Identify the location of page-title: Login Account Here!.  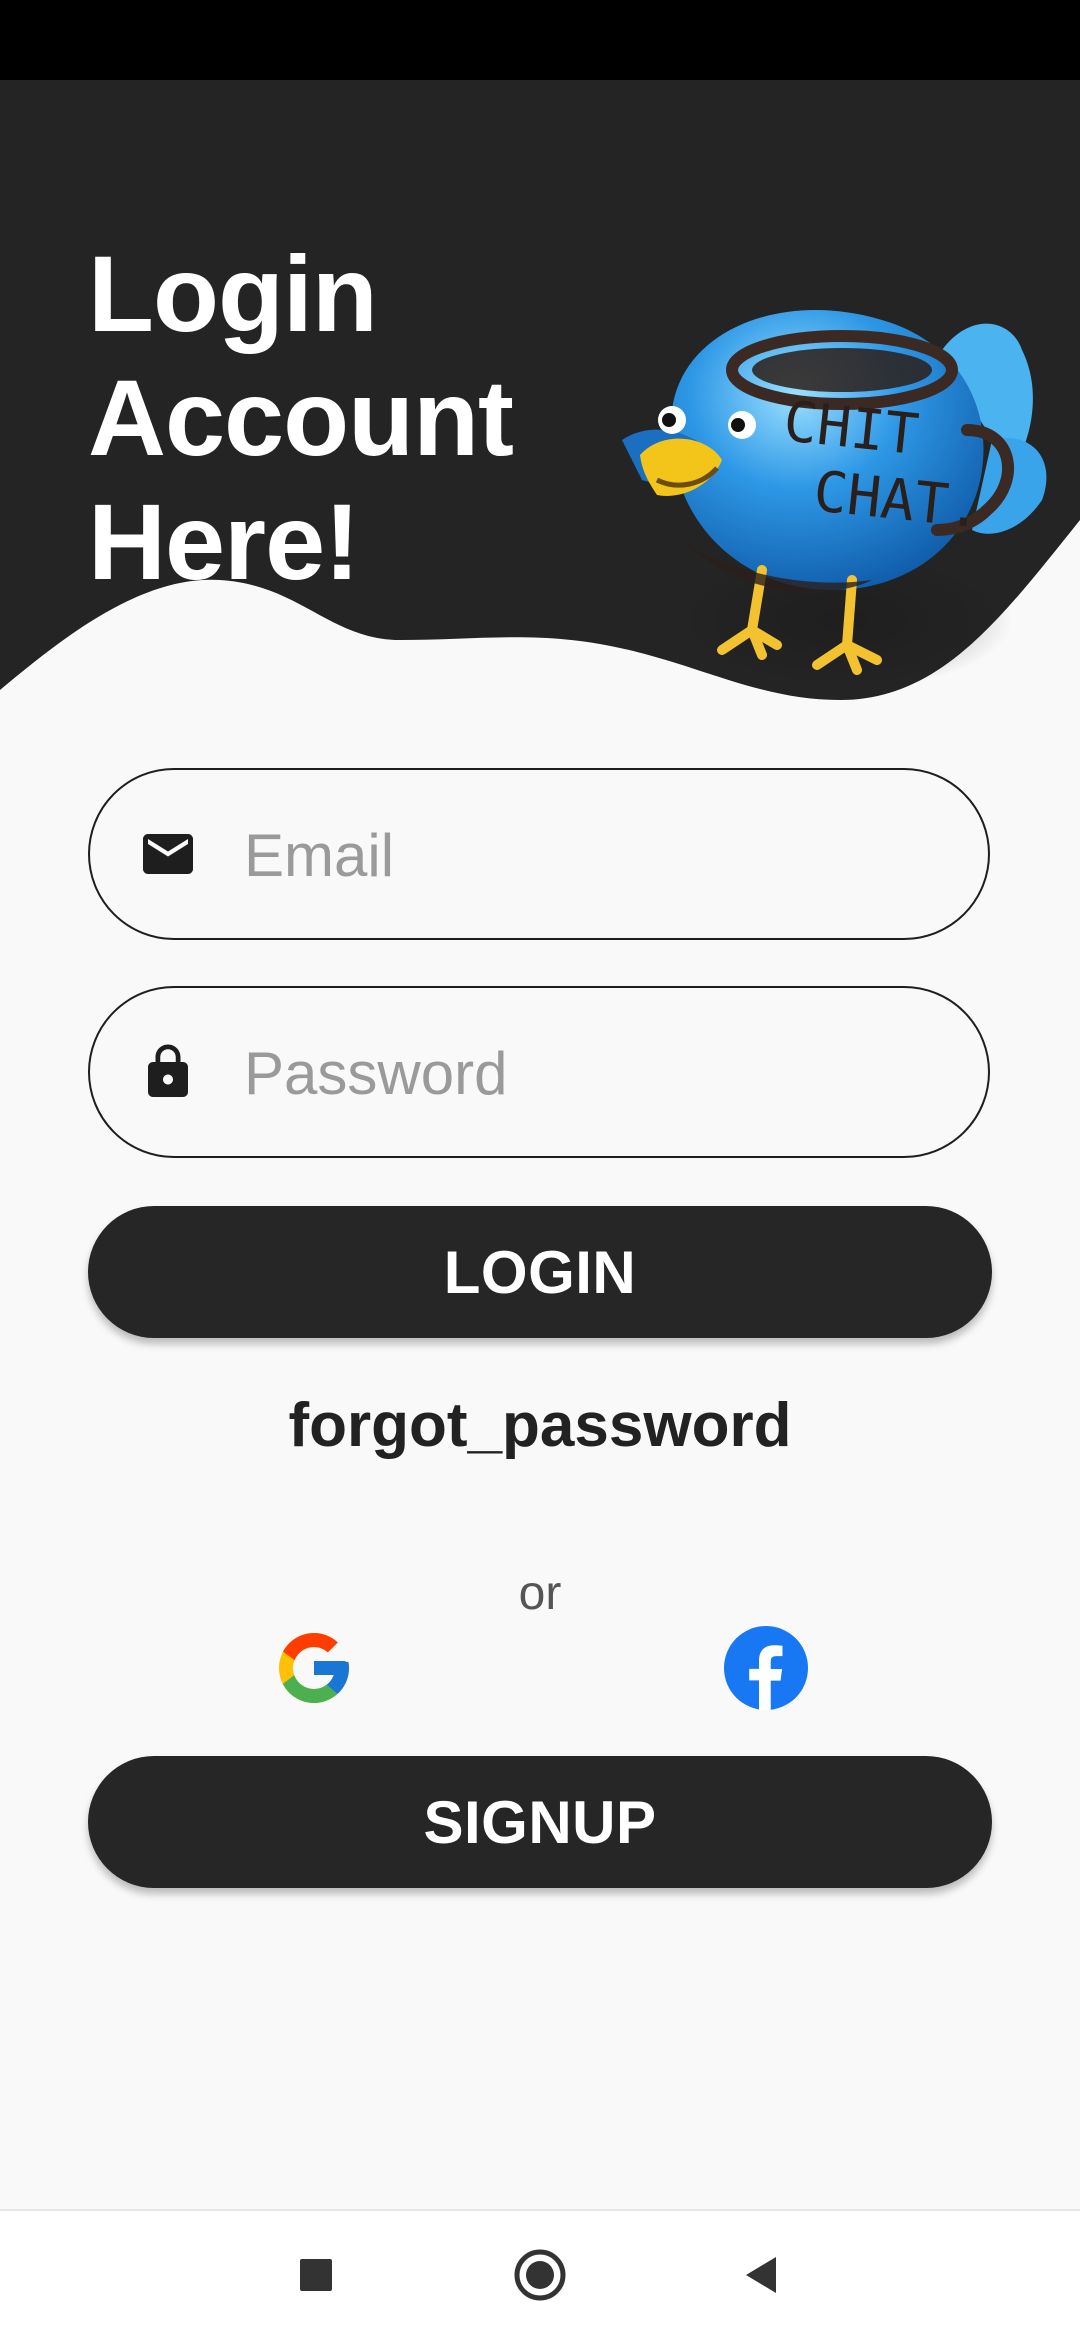
(301, 418).